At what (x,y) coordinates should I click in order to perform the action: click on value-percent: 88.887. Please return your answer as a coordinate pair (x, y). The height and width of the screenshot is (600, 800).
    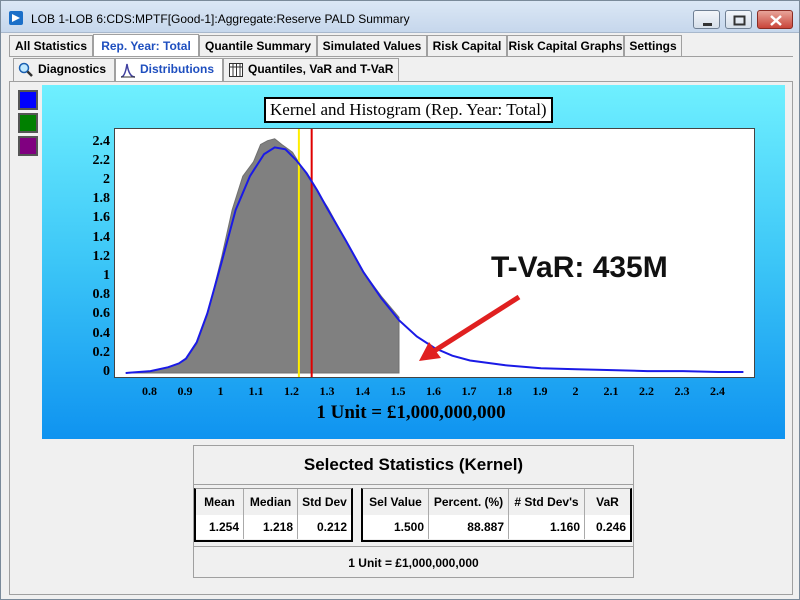
    Looking at the image, I should click on (469, 527).